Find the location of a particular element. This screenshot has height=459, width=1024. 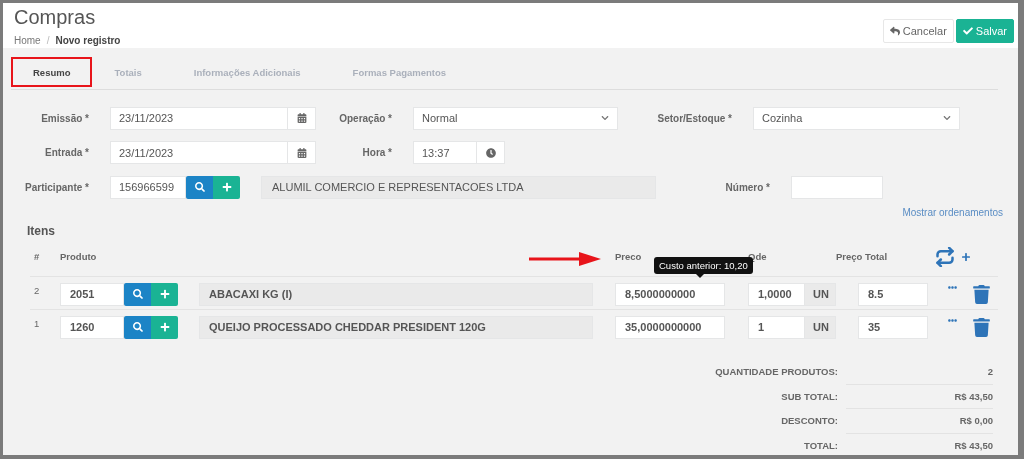

field-label: Número * is located at coordinates (747, 187).